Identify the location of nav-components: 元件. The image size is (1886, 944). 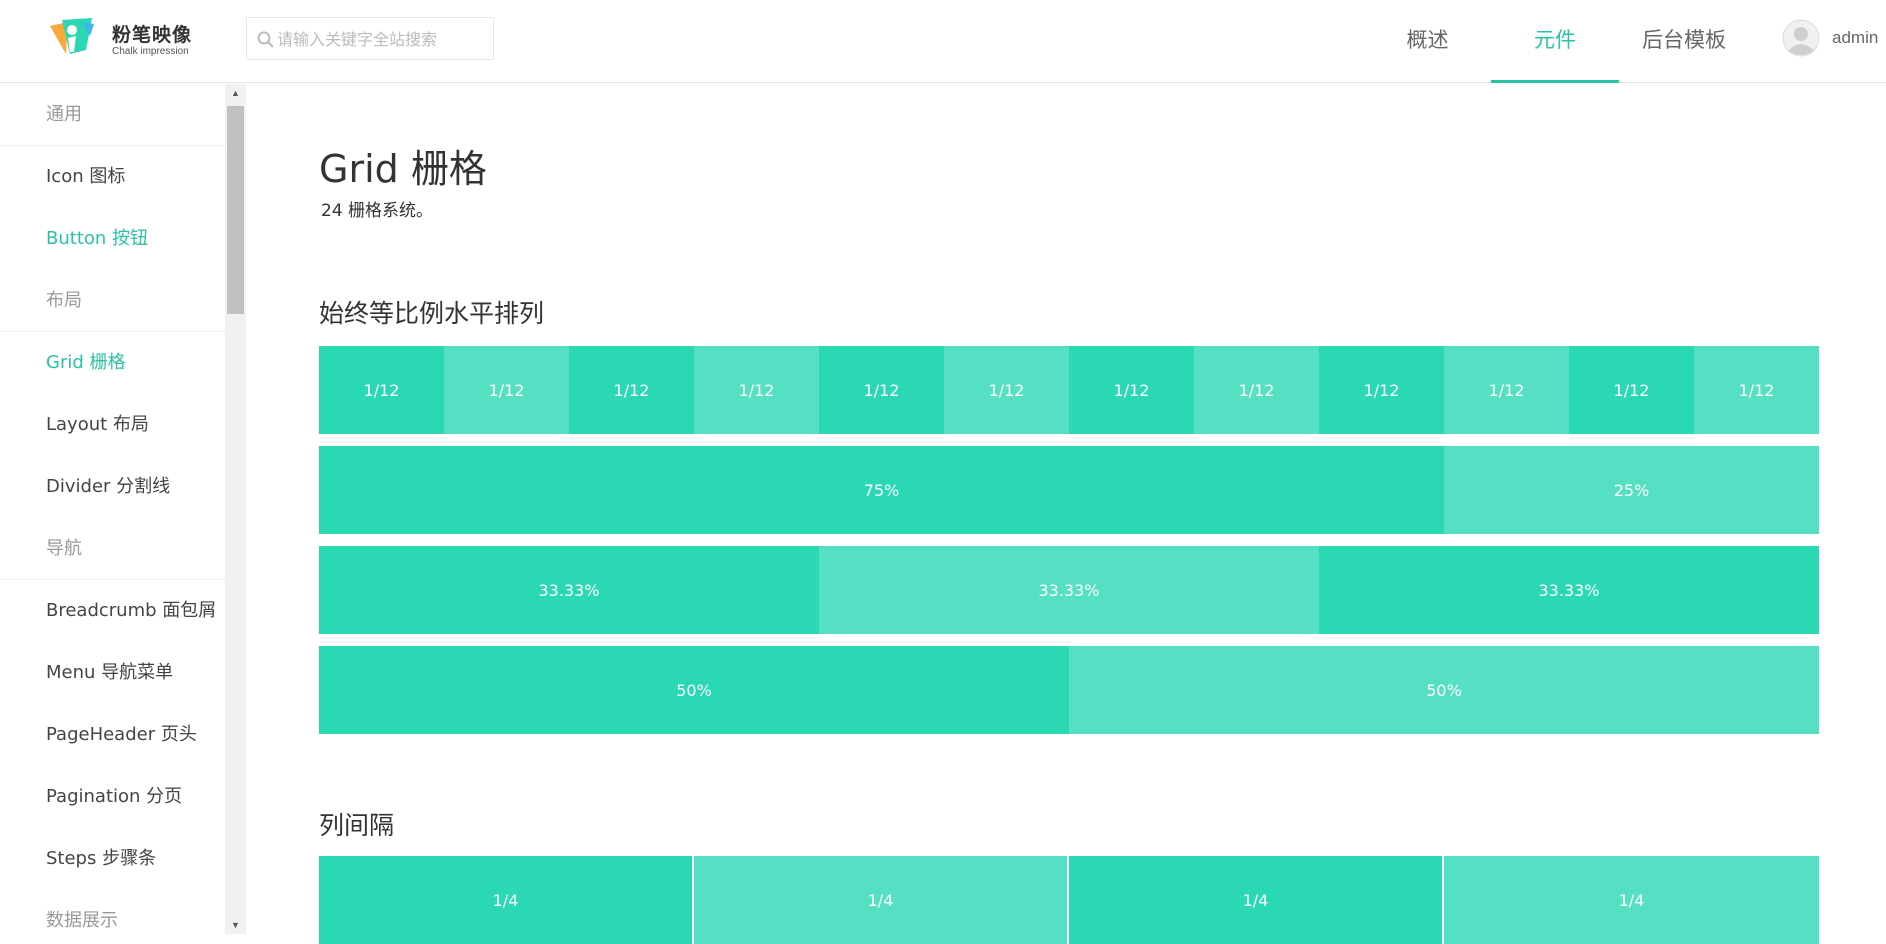
(1555, 41).